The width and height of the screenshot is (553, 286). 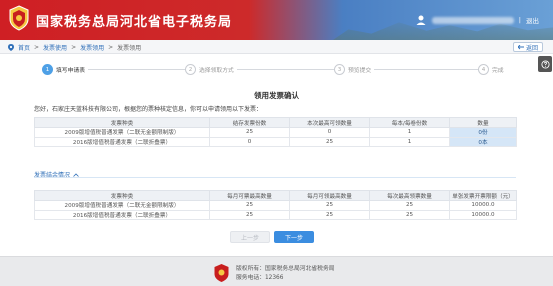 I want to click on column-header: 单张发票开票限额（元）, so click(x=483, y=195).